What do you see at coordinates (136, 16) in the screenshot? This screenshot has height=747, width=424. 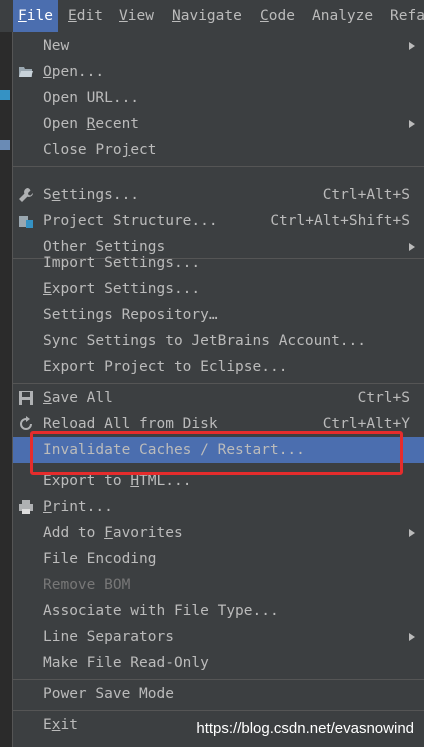 I see `menu-view: View` at bounding box center [136, 16].